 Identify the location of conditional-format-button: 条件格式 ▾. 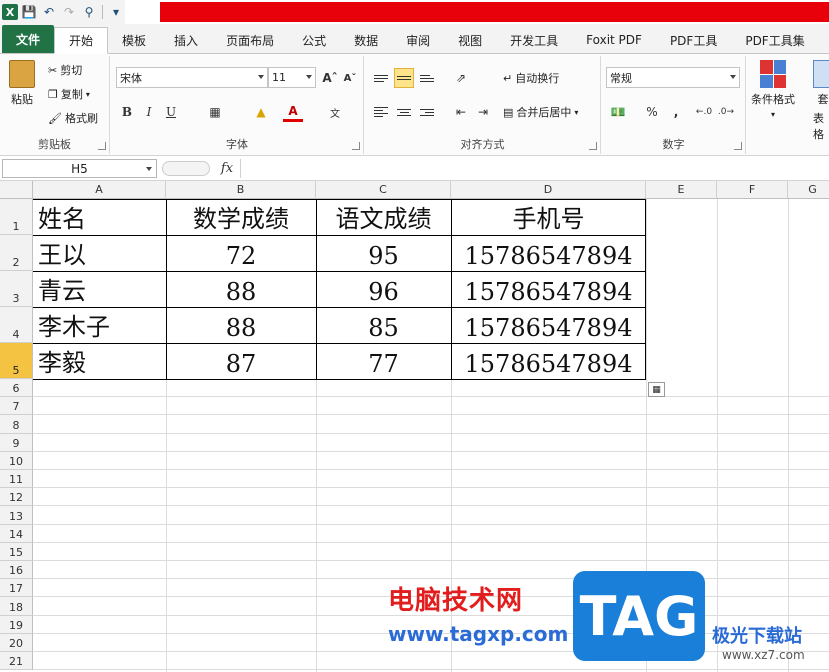
(773, 89).